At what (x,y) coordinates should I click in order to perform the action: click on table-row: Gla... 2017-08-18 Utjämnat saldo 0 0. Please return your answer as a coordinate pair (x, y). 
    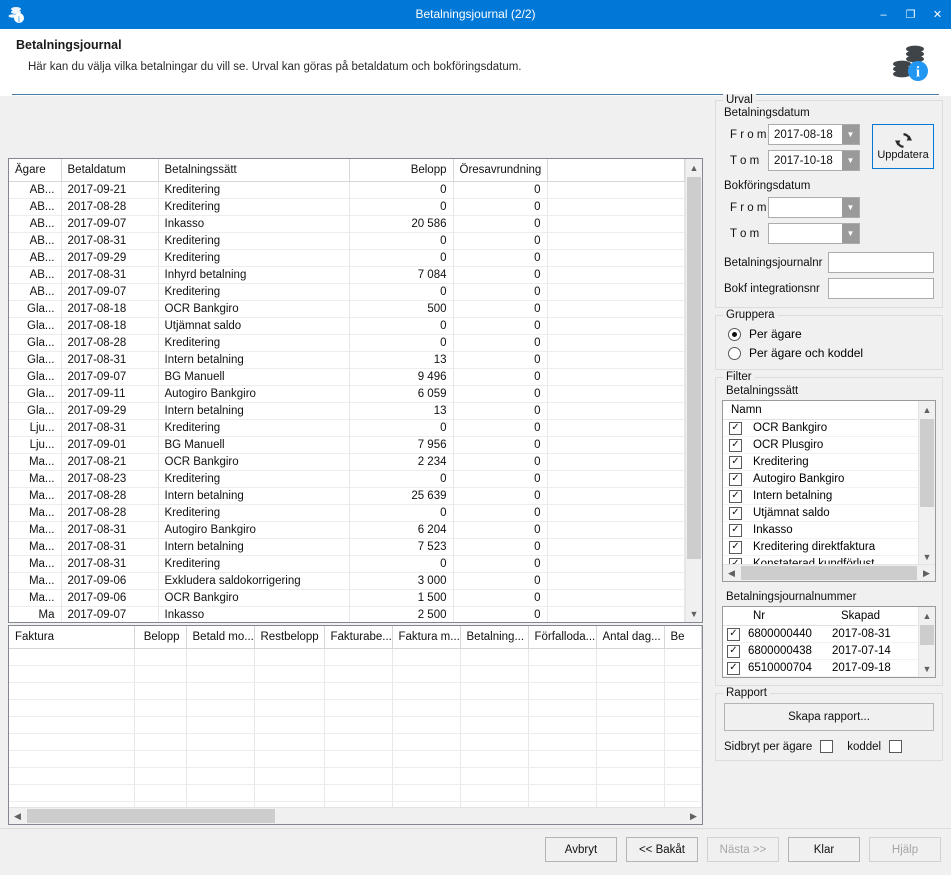
    Looking at the image, I should click on (347, 326).